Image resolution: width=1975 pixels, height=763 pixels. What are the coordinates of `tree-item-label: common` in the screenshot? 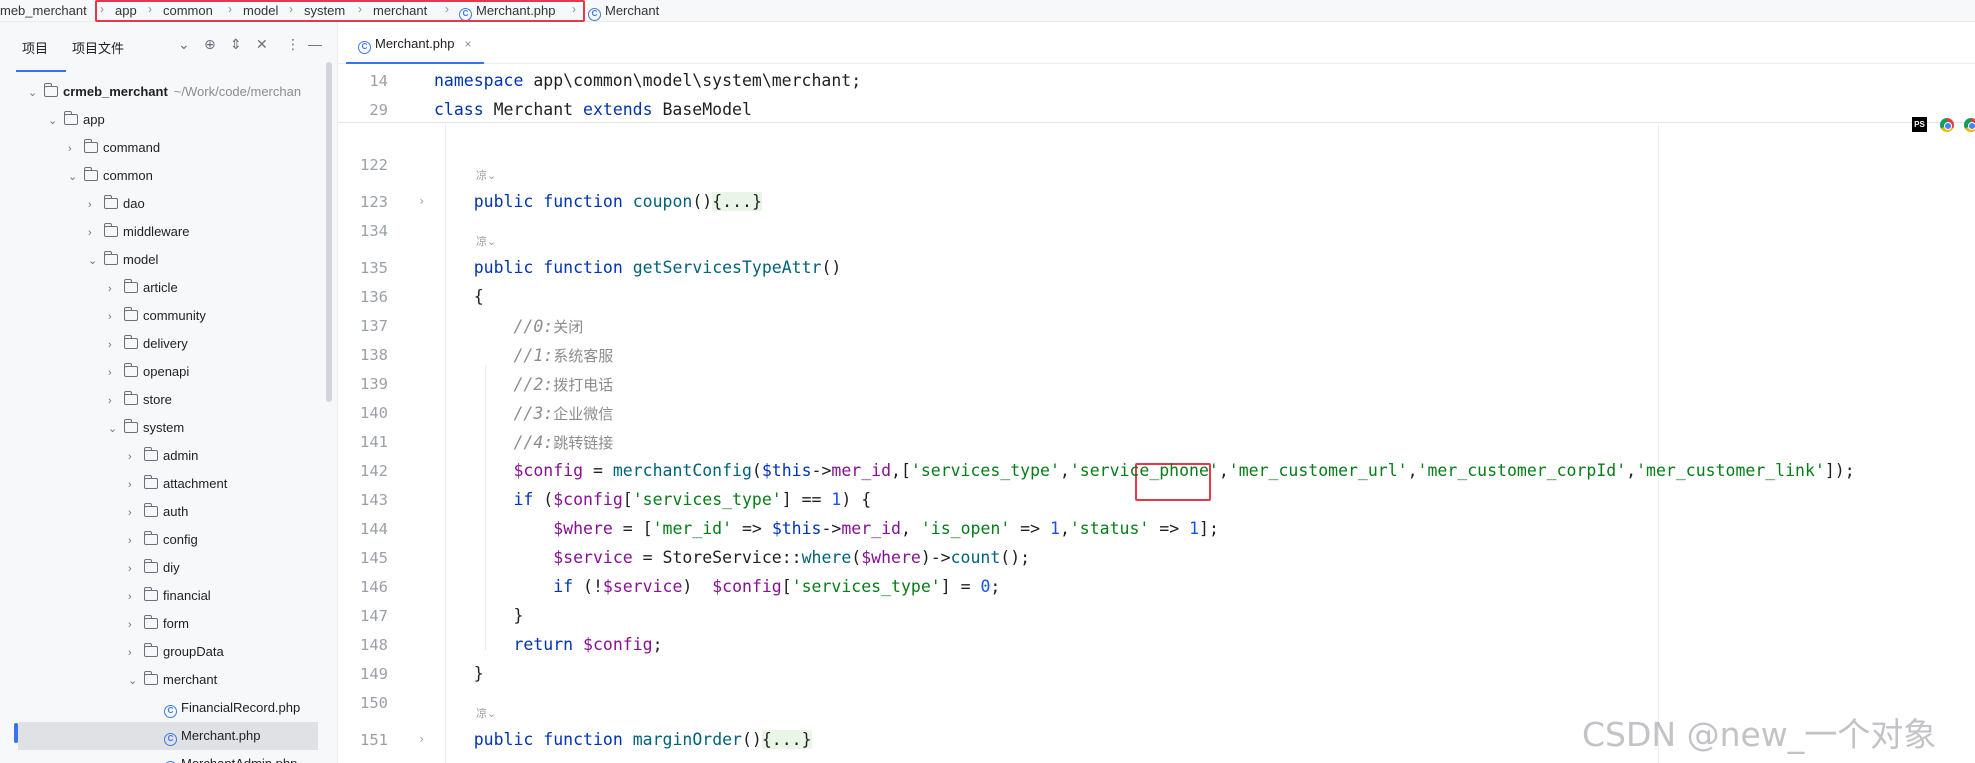 It's located at (128, 175).